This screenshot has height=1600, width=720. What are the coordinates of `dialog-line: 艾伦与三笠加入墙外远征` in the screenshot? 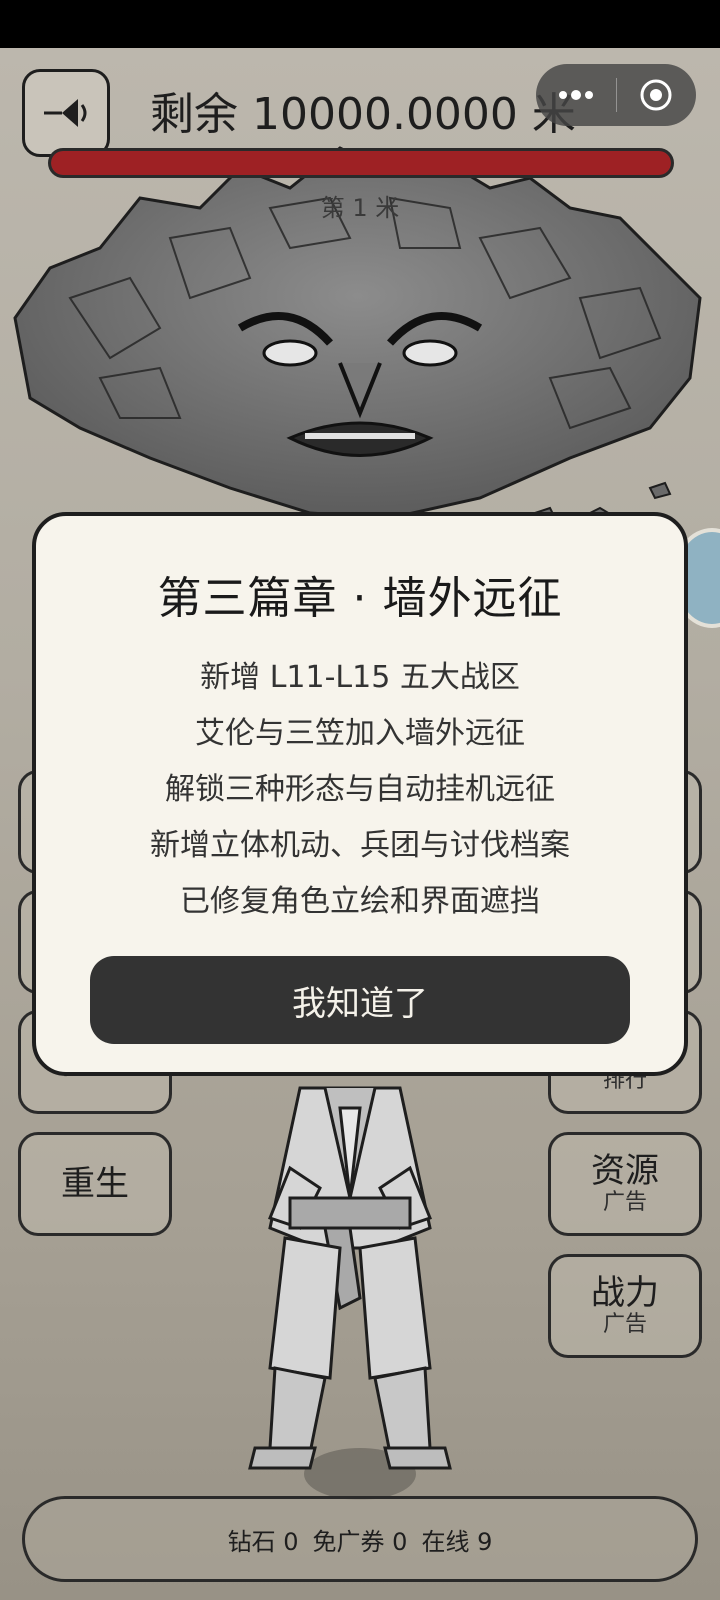 It's located at (360, 733).